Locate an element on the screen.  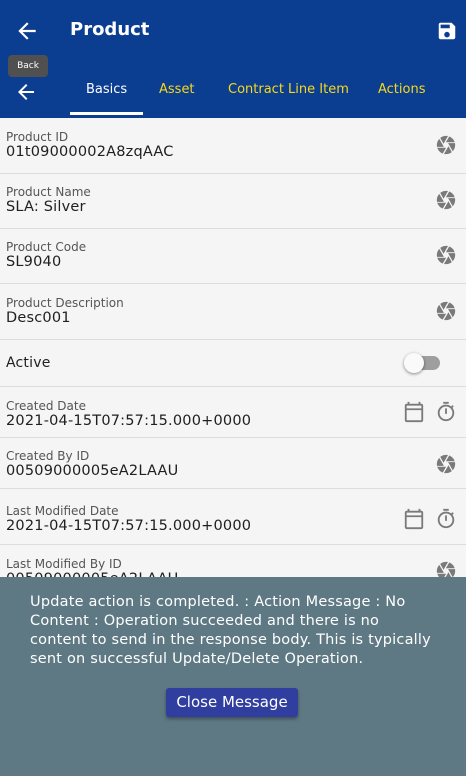
field-value: SLA: Silver is located at coordinates (46, 207).